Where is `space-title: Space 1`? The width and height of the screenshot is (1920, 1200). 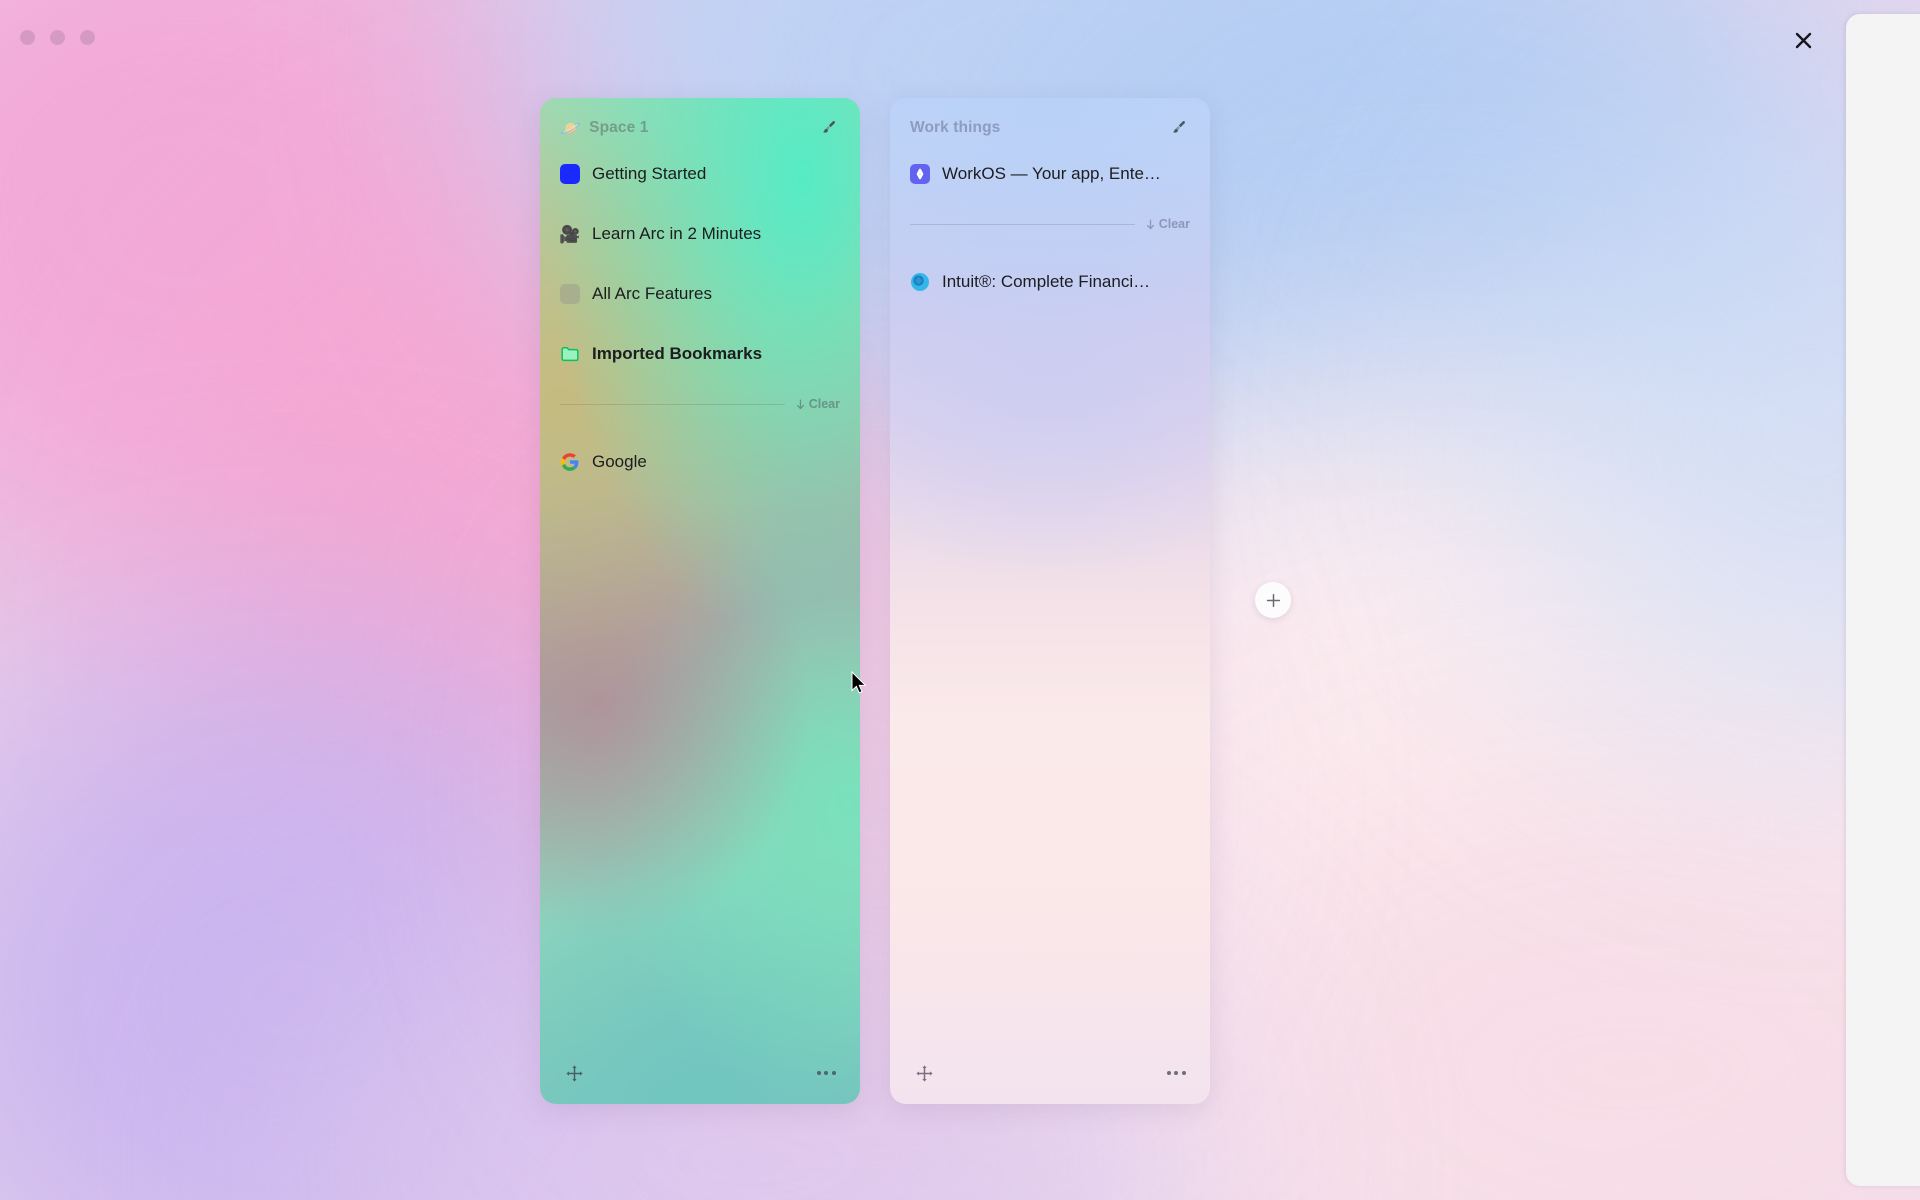 space-title: Space 1 is located at coordinates (619, 127).